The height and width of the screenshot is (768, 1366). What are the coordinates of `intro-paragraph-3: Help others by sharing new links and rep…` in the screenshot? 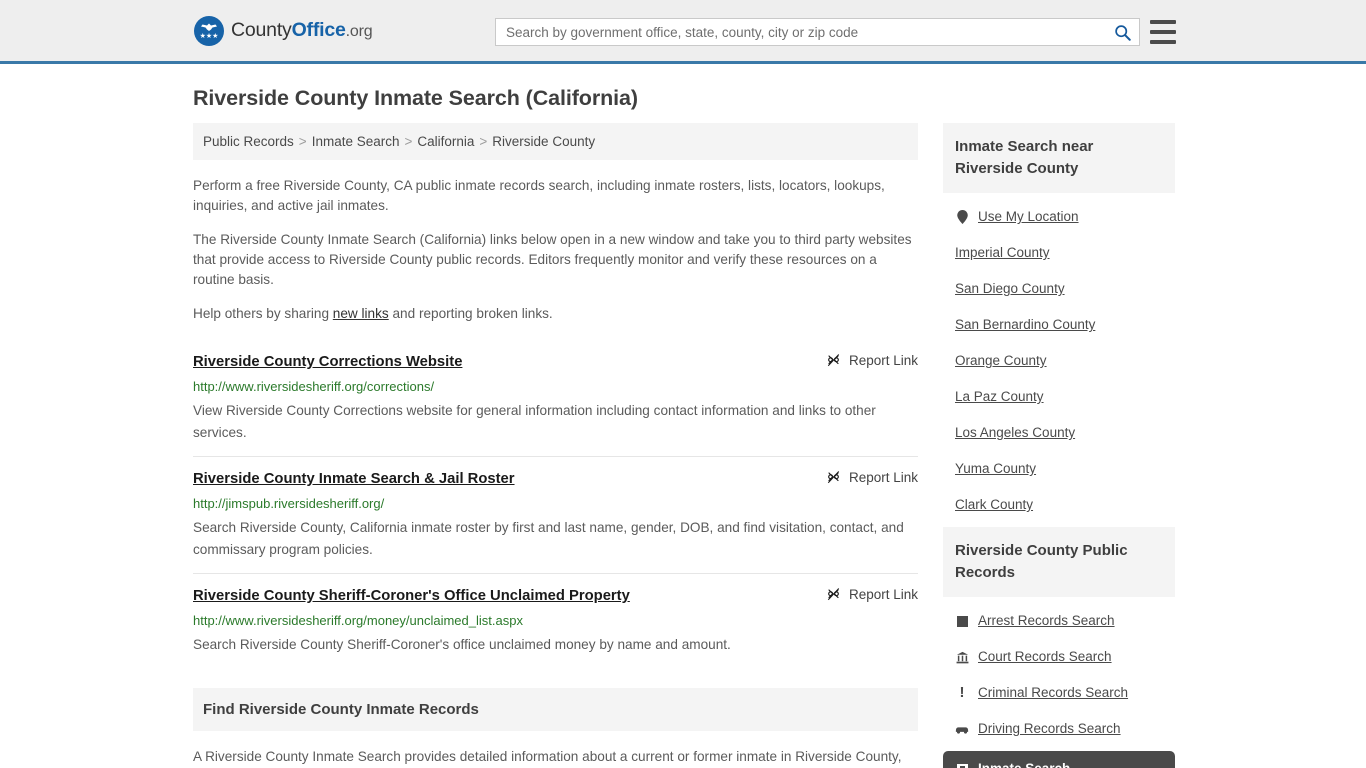 It's located at (555, 314).